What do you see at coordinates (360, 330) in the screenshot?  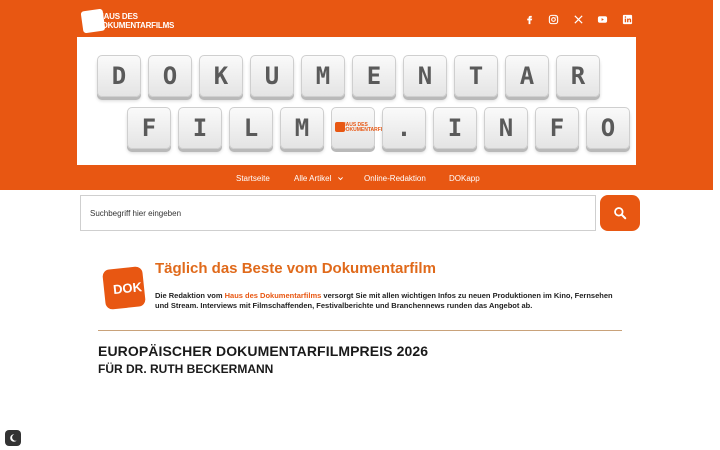 I see `divider` at bounding box center [360, 330].